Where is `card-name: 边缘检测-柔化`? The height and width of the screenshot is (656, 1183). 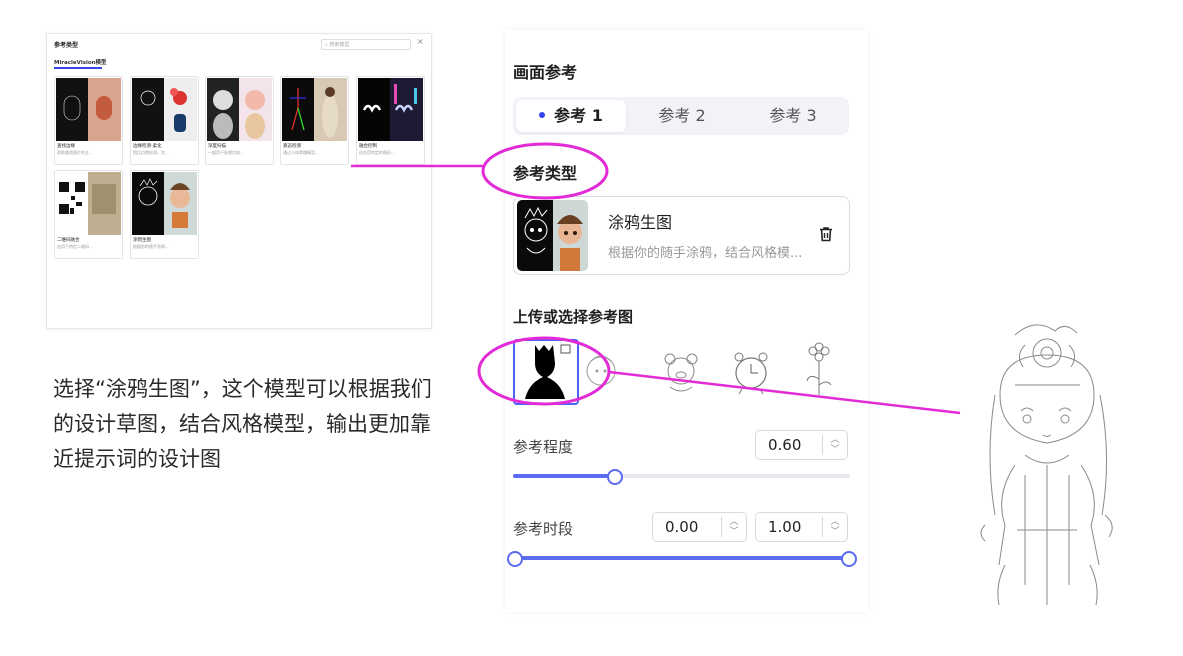
card-name: 边缘检测-柔化 is located at coordinates (147, 146).